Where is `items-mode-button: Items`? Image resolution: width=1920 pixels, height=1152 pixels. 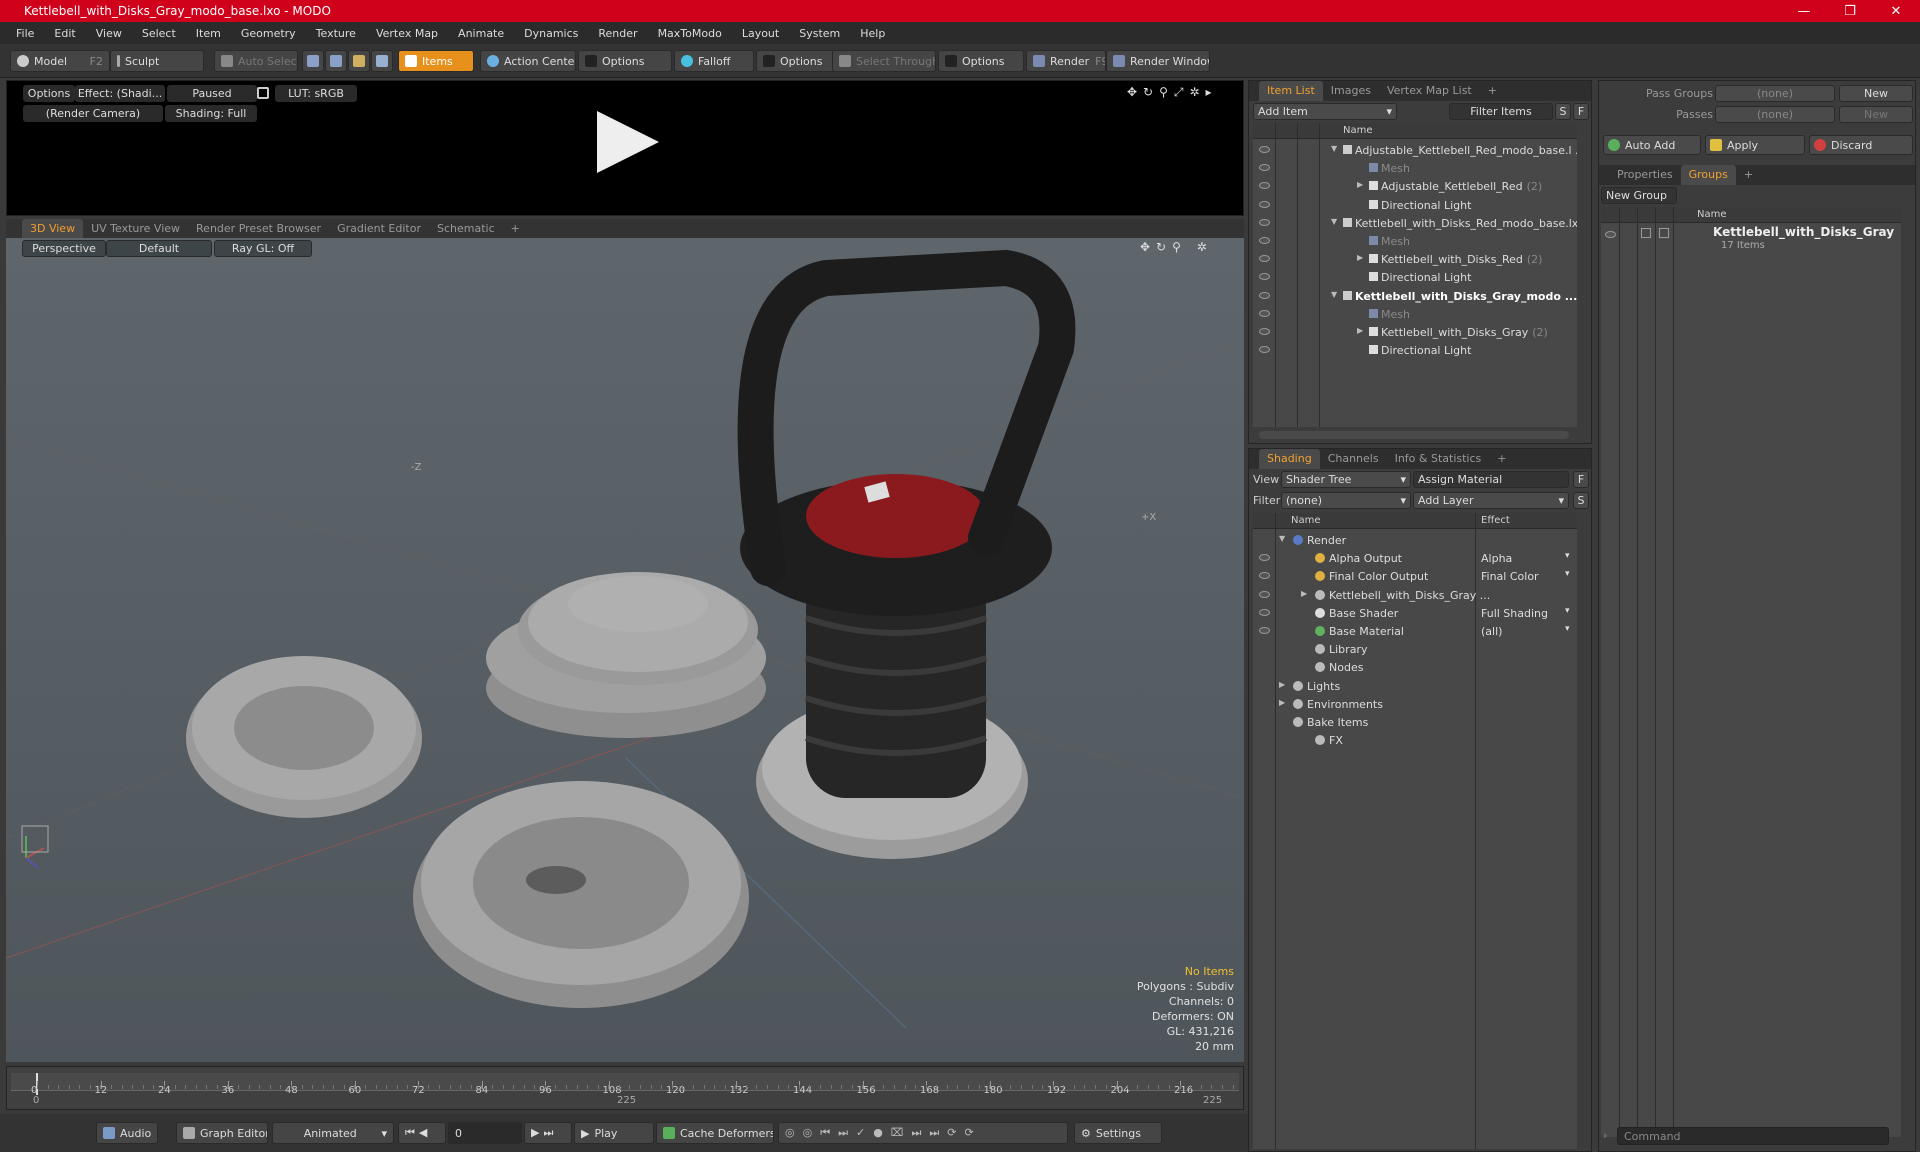 items-mode-button: Items is located at coordinates (436, 61).